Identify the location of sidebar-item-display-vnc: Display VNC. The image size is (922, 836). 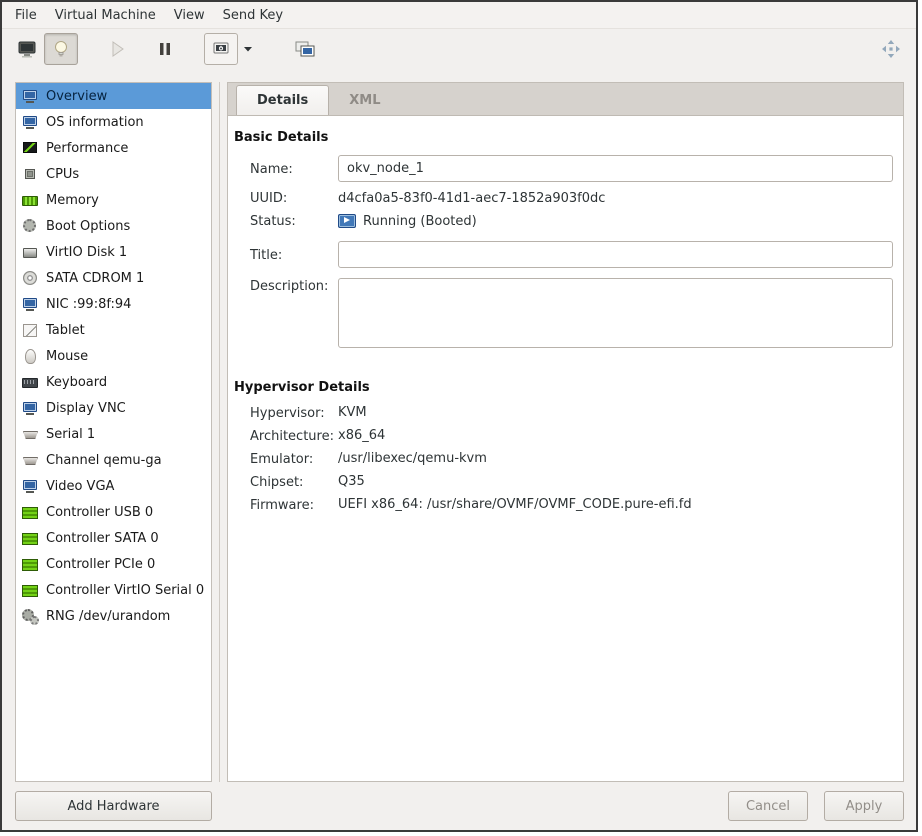
(113, 408).